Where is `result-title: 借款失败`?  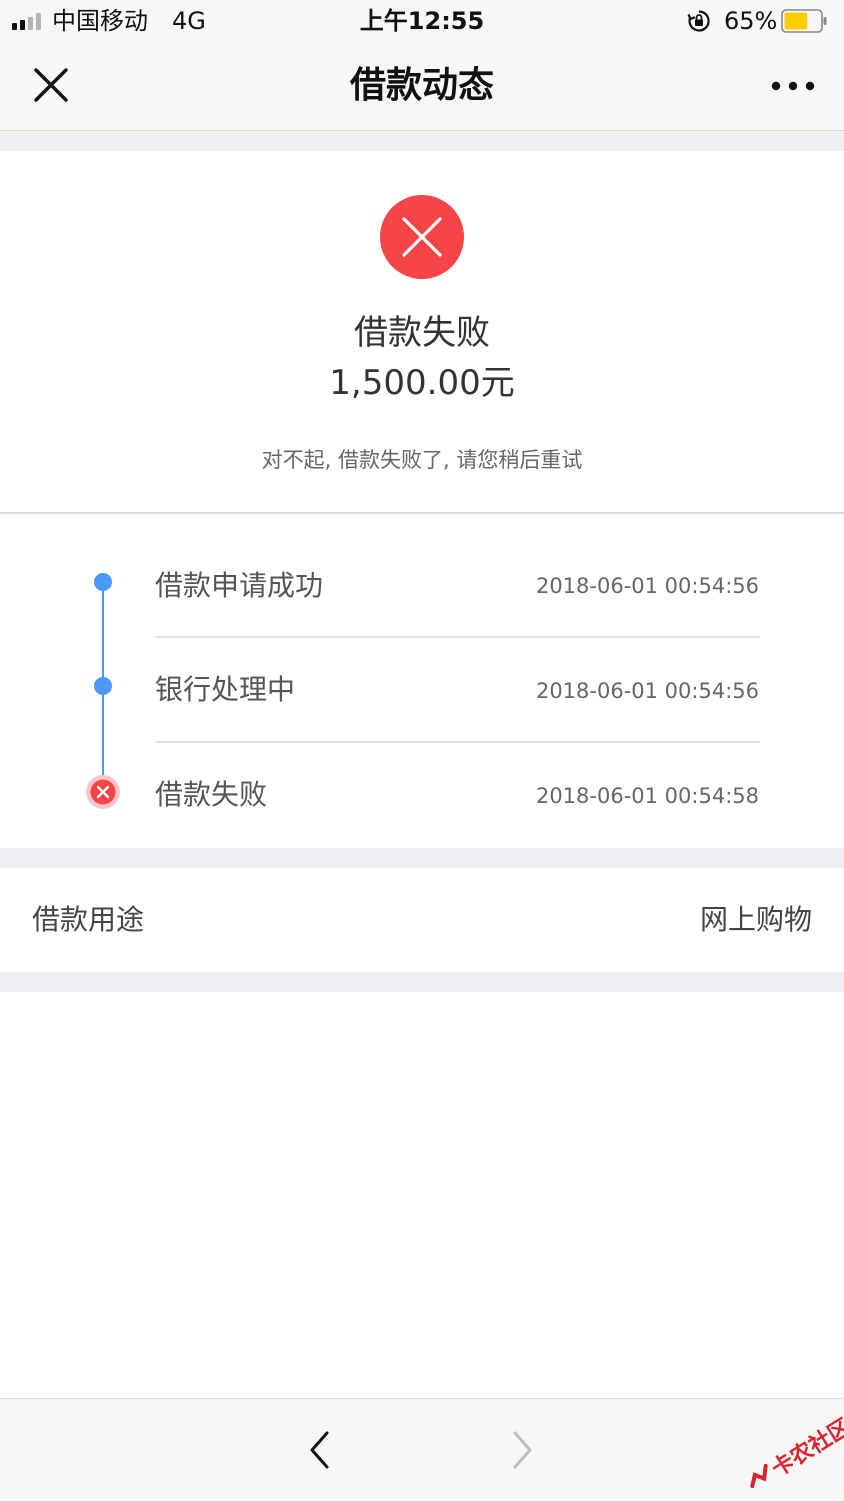
result-title: 借款失败 is located at coordinates (422, 333).